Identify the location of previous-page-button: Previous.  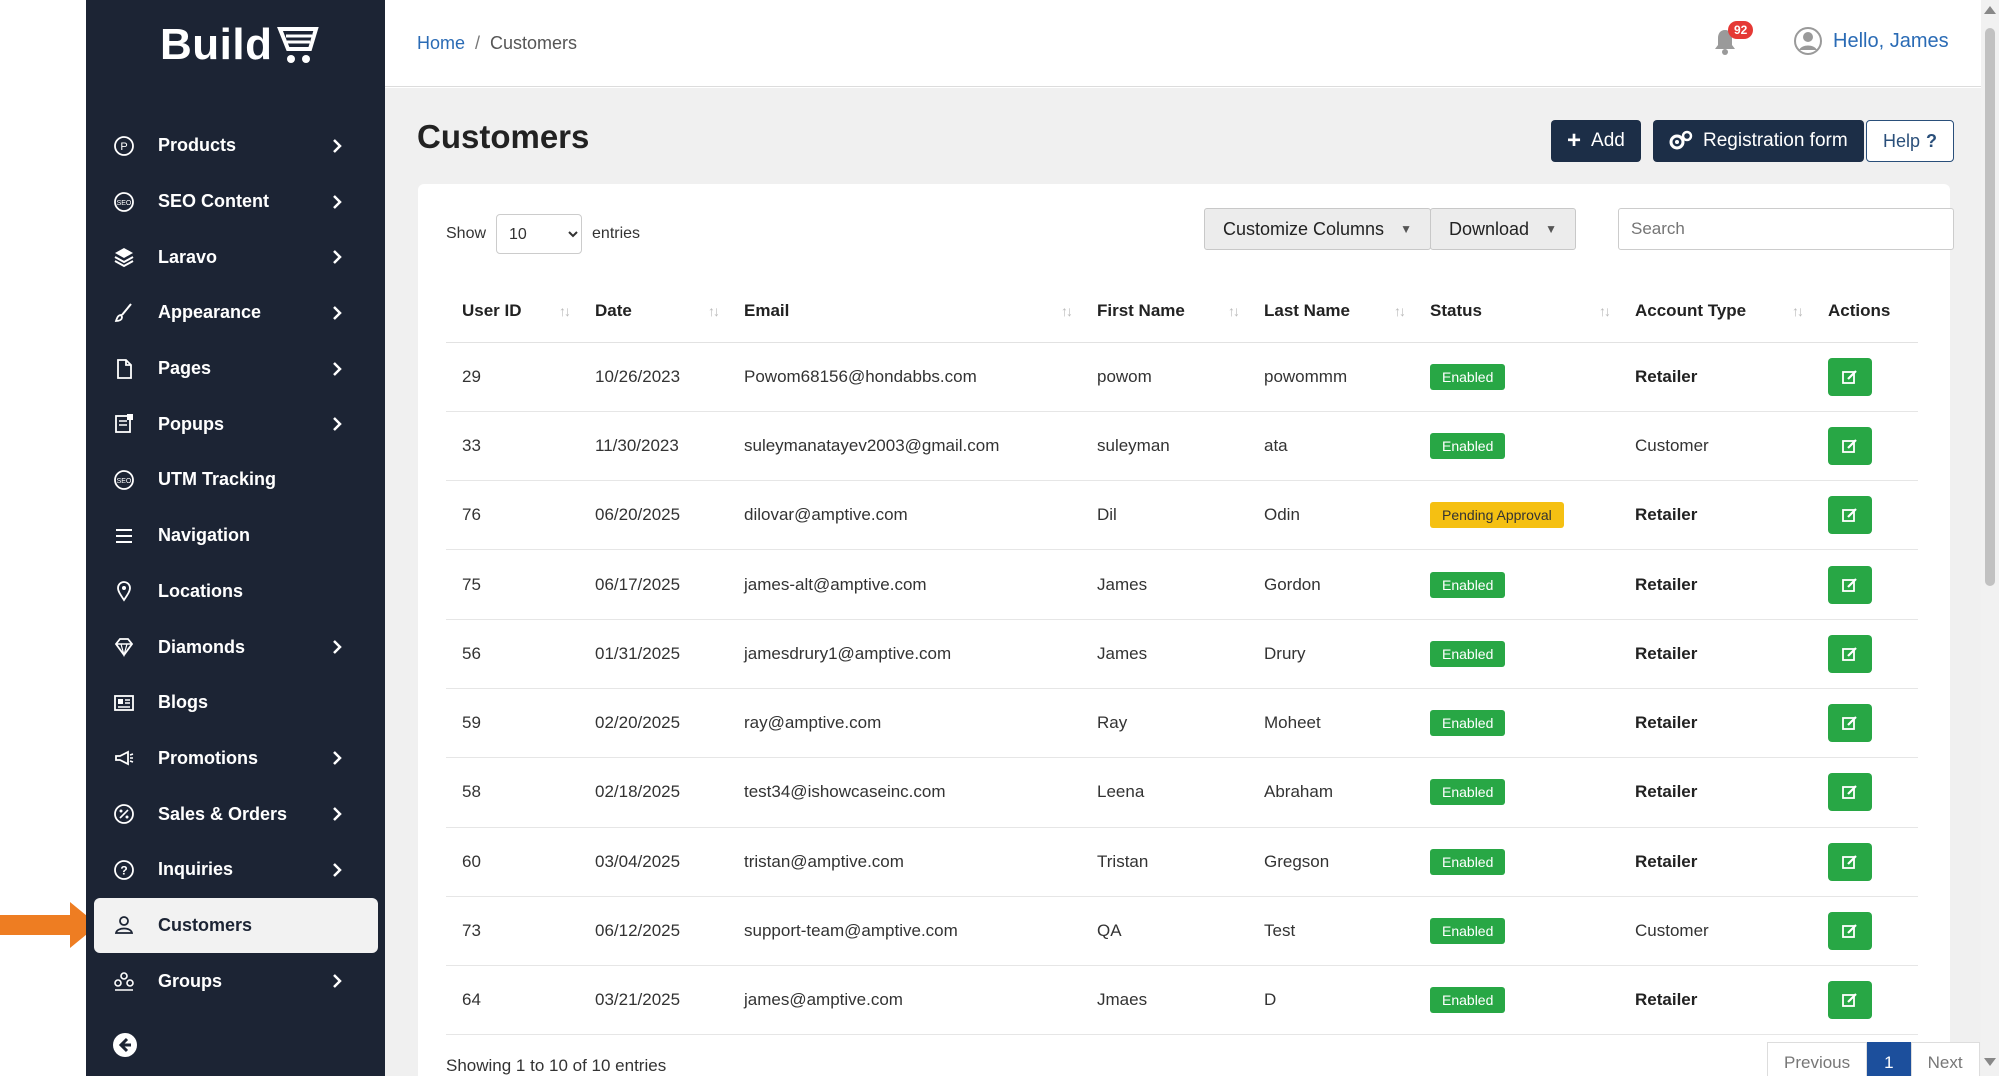
(1817, 1059).